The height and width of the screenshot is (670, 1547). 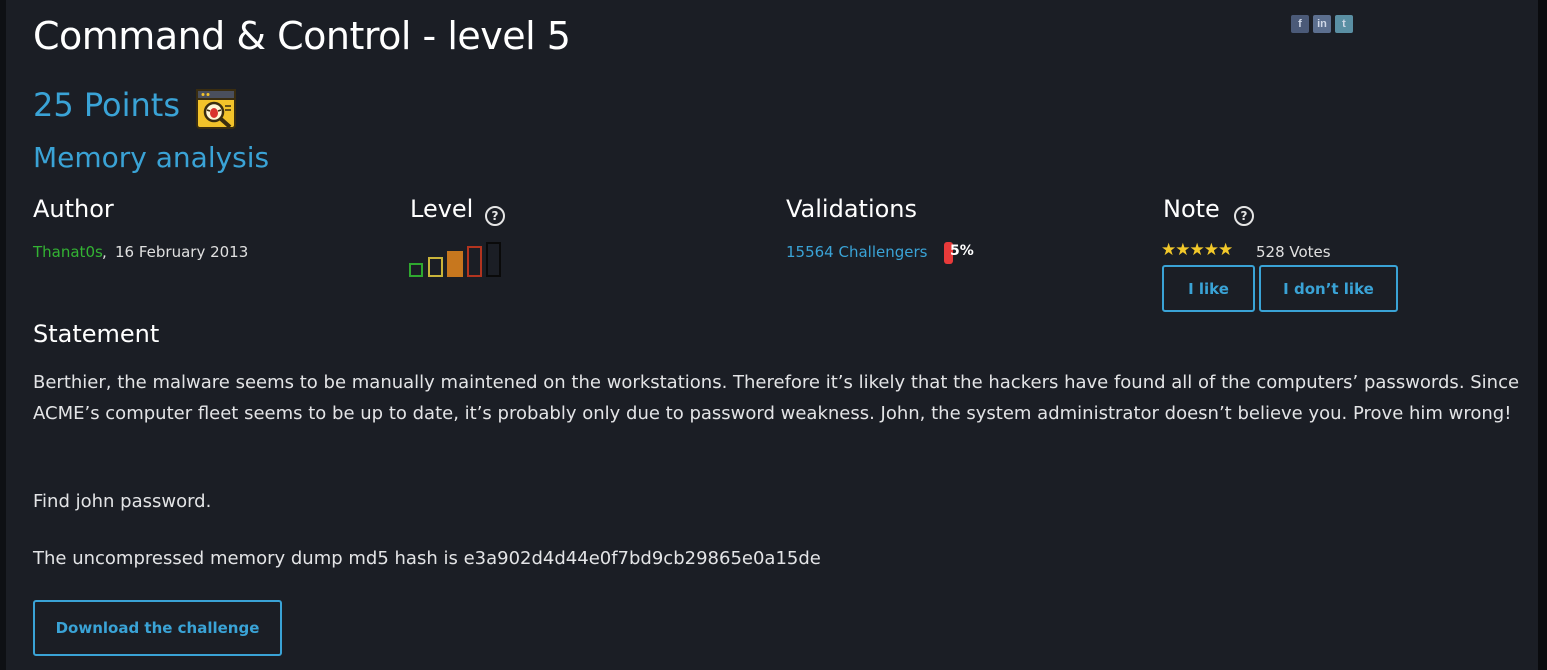 I want to click on linkedin-icon: in, so click(x=1322, y=24).